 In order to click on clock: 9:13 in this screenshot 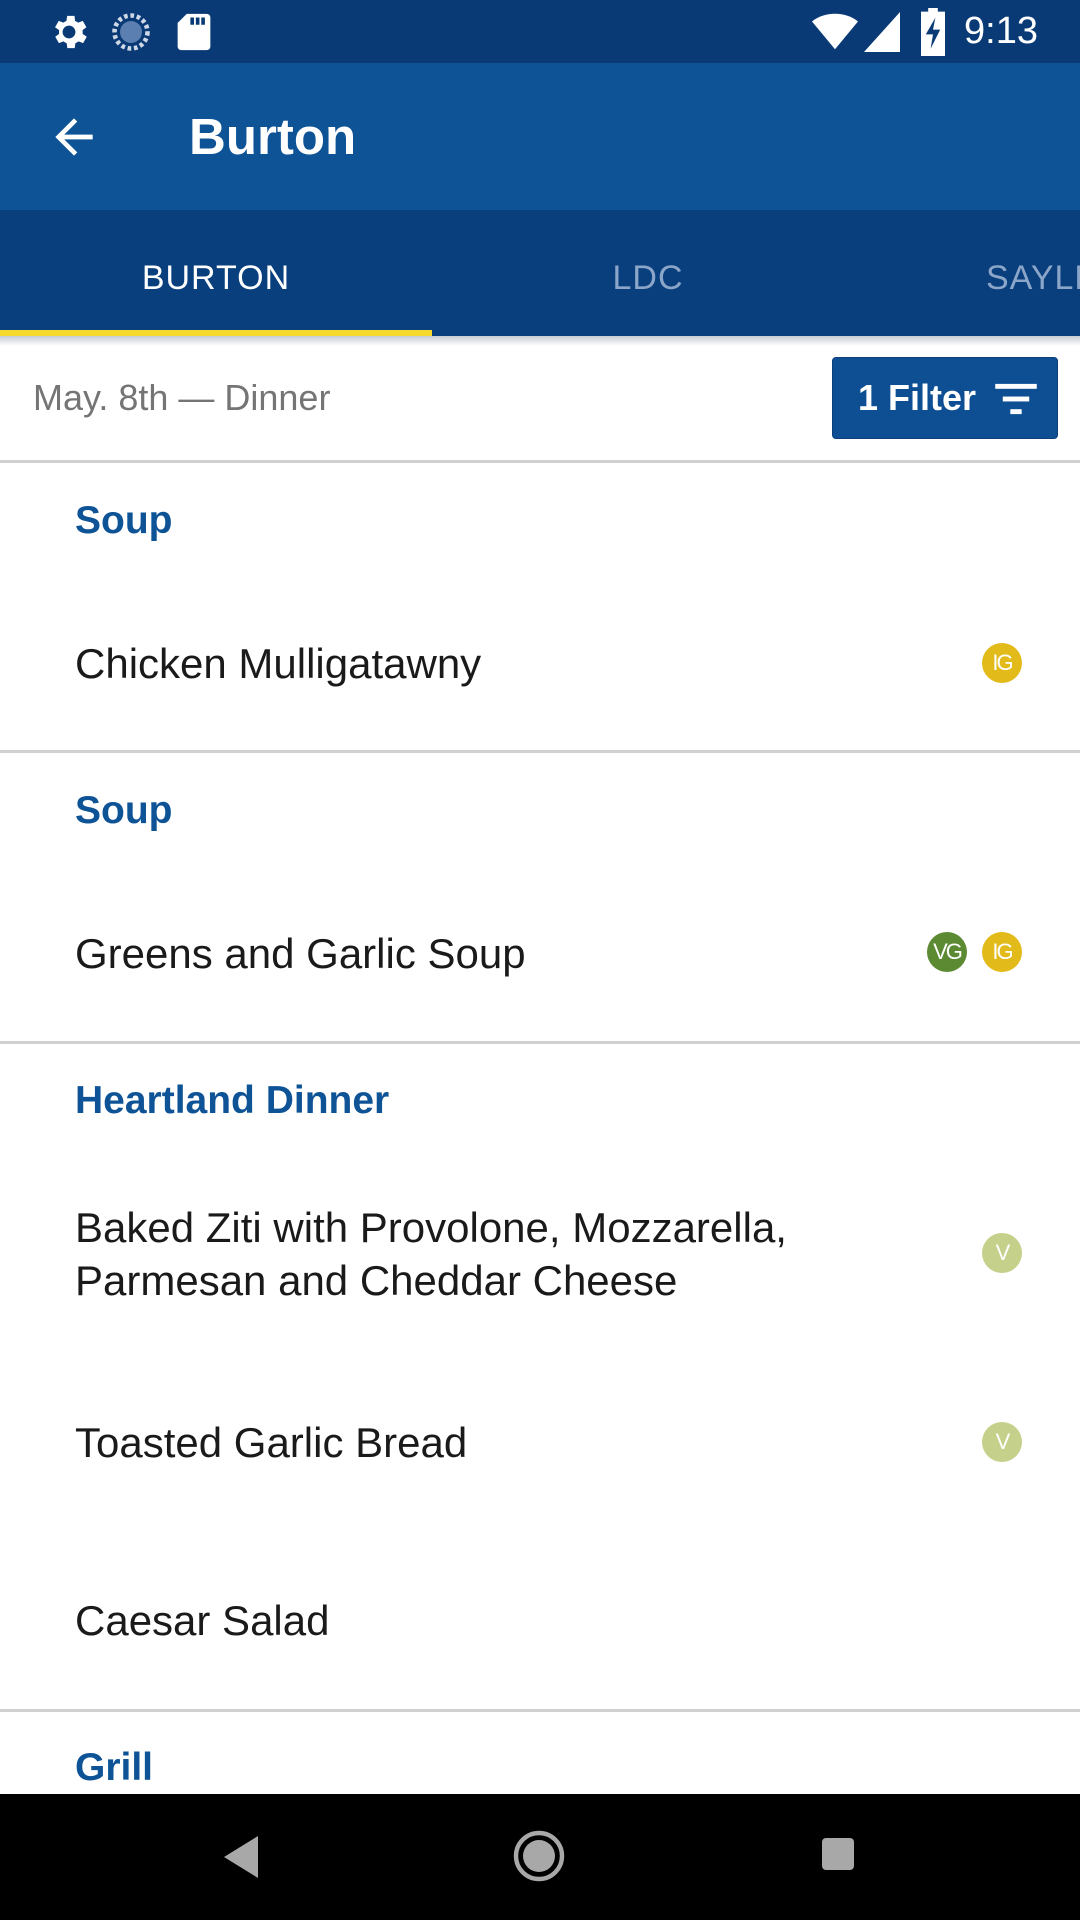, I will do `click(1001, 31)`.